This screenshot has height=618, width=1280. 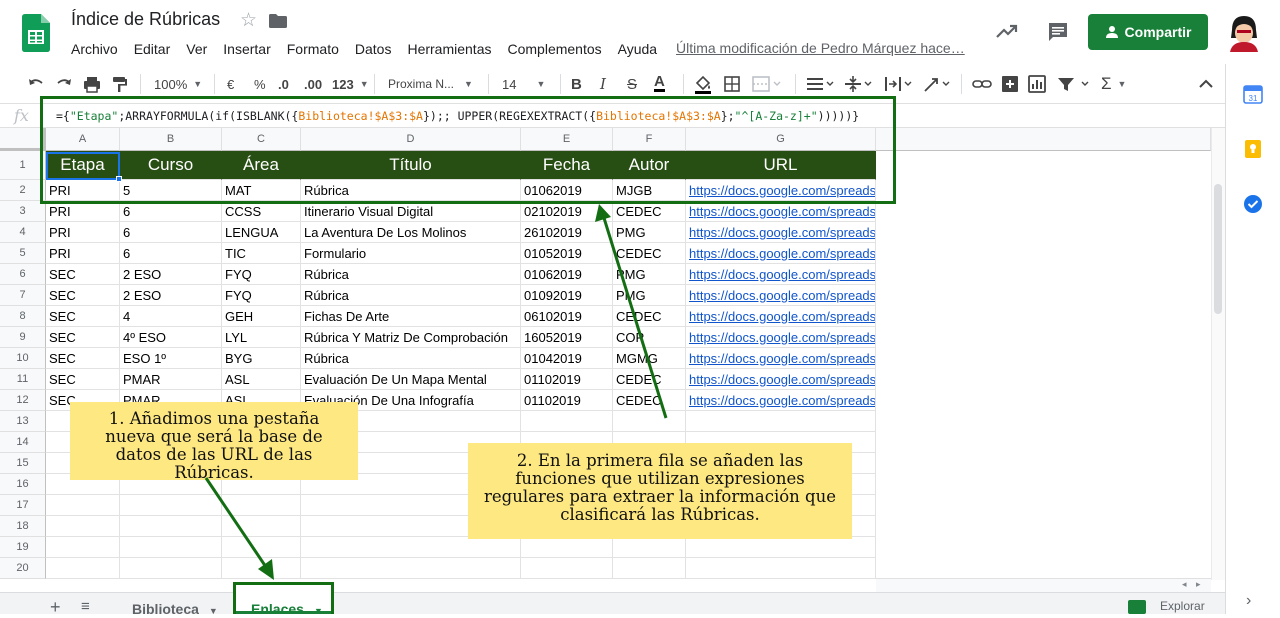 What do you see at coordinates (859, 84) in the screenshot?
I see `valign-icon` at bounding box center [859, 84].